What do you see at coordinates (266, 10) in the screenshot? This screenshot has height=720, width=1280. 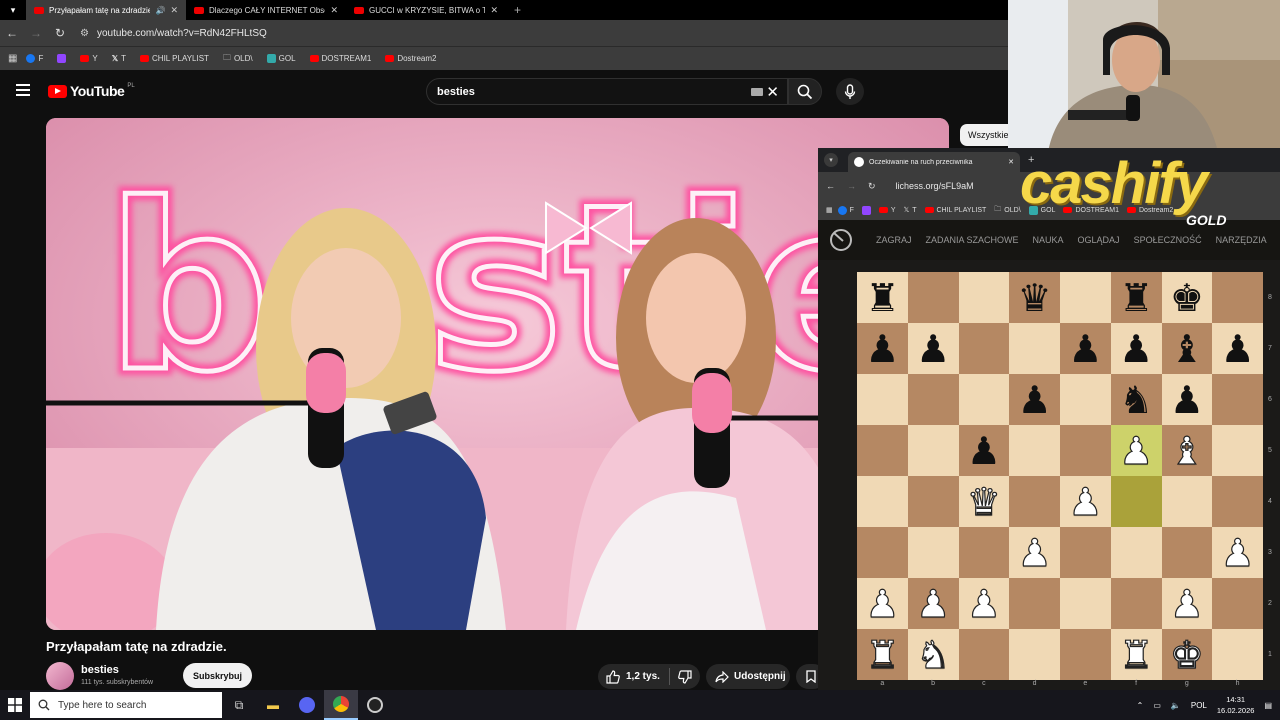 I see `browser-tab-2: Dlaczego CAŁY INTERNET Obsesyjnie ✕` at bounding box center [266, 10].